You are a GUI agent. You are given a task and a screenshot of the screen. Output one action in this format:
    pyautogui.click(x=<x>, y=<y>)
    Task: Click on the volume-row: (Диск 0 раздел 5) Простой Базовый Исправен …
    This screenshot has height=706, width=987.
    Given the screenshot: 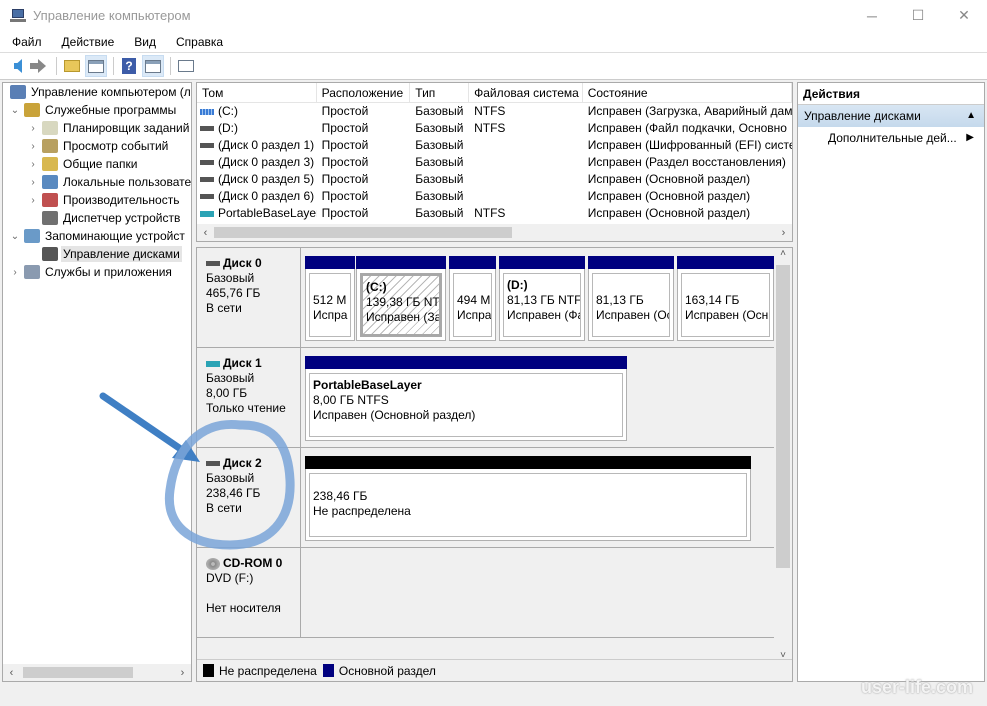 What is the action you would take?
    pyautogui.click(x=494, y=179)
    